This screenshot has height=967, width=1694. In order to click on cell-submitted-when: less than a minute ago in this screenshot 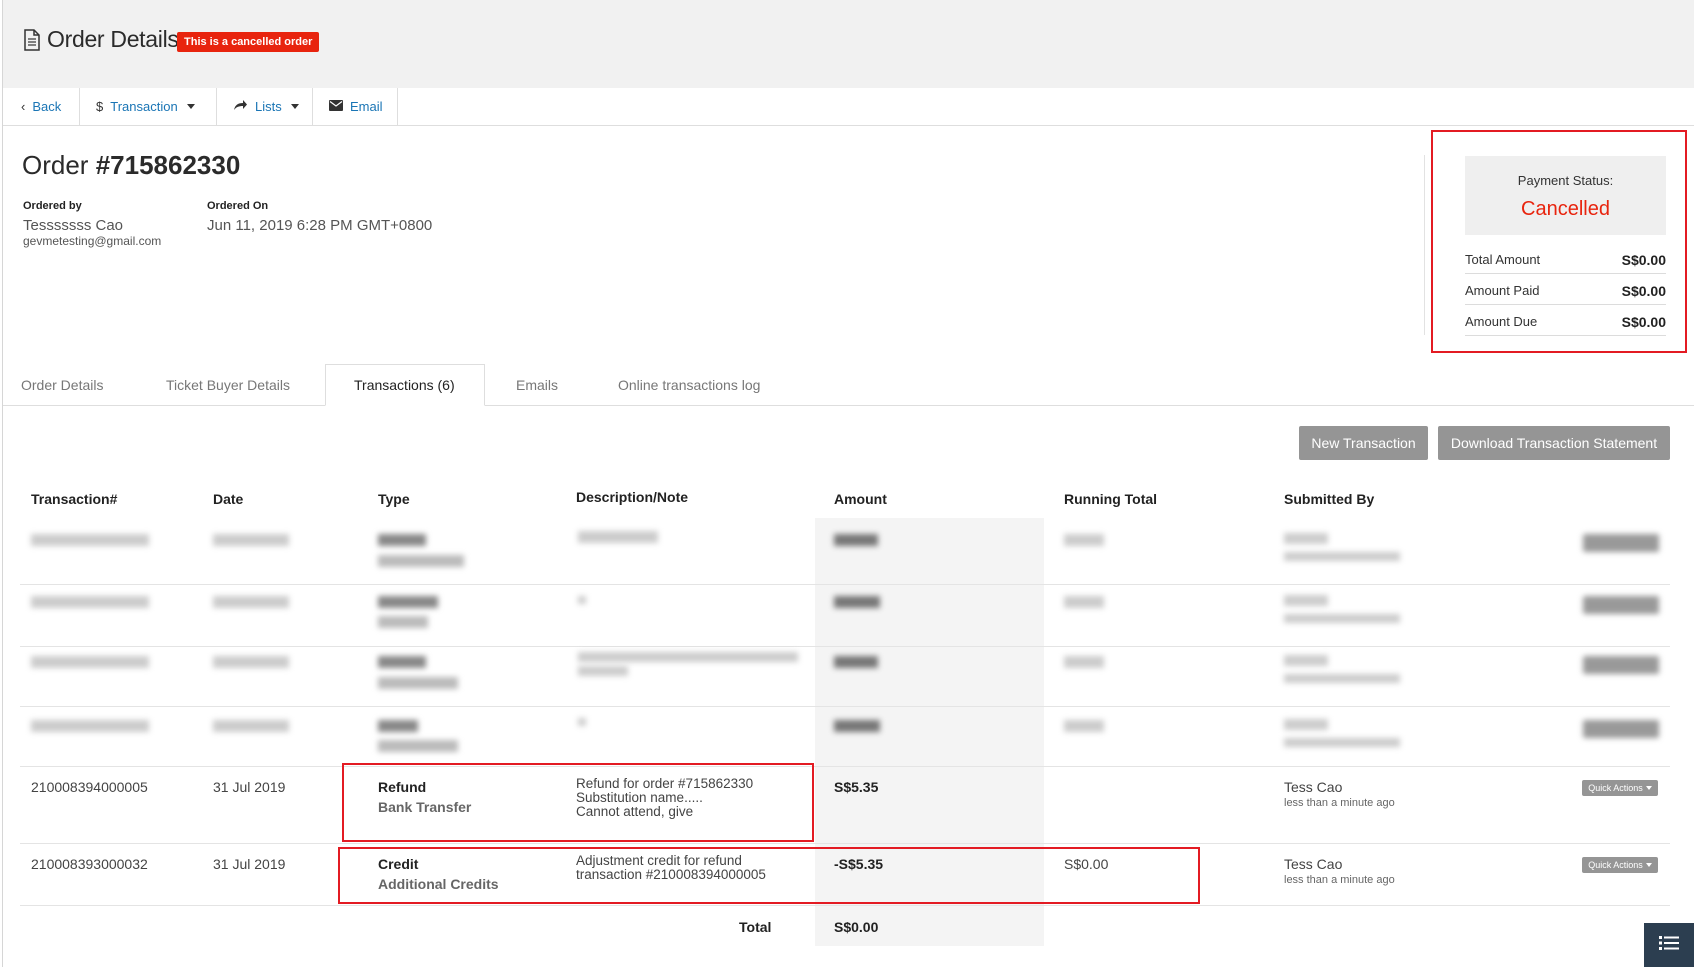, I will do `click(1339, 803)`.